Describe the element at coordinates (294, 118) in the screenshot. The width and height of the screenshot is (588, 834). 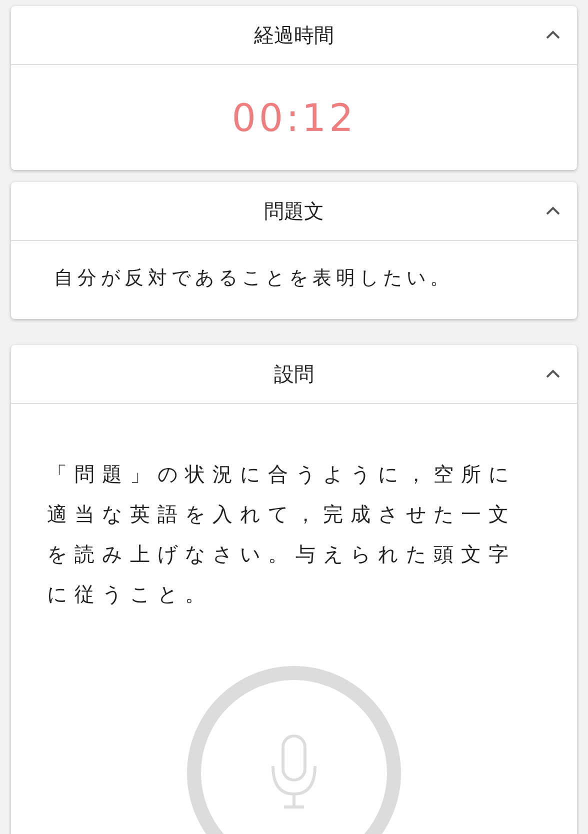
I see `elapsed-time: 00:12` at that location.